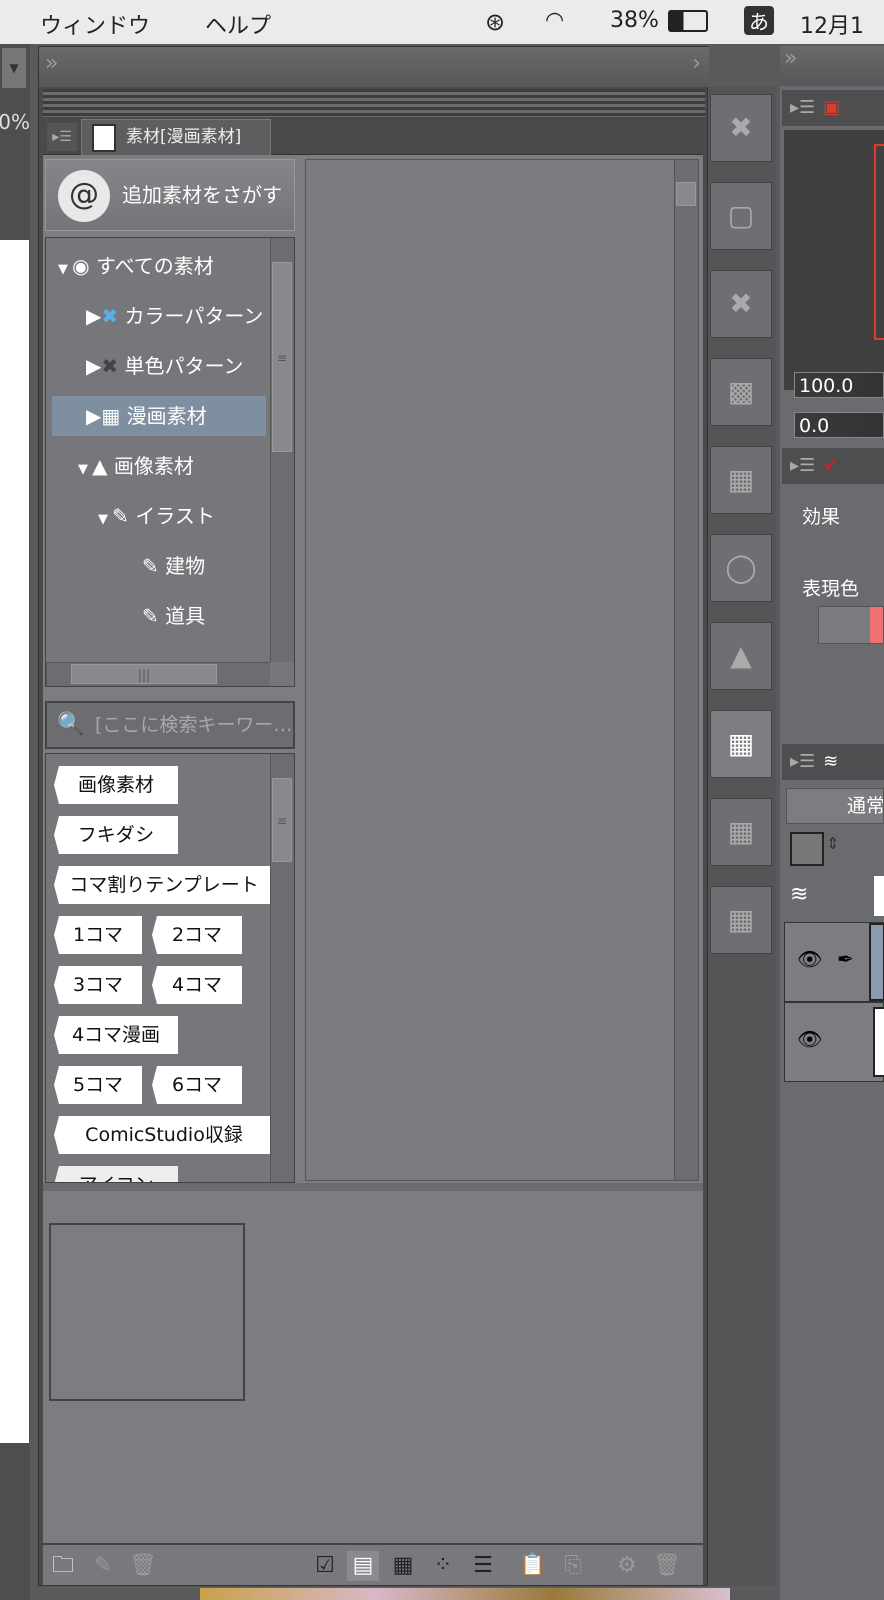 The height and width of the screenshot is (1600, 884). I want to click on edit-folder-icon: ✎, so click(103, 1566).